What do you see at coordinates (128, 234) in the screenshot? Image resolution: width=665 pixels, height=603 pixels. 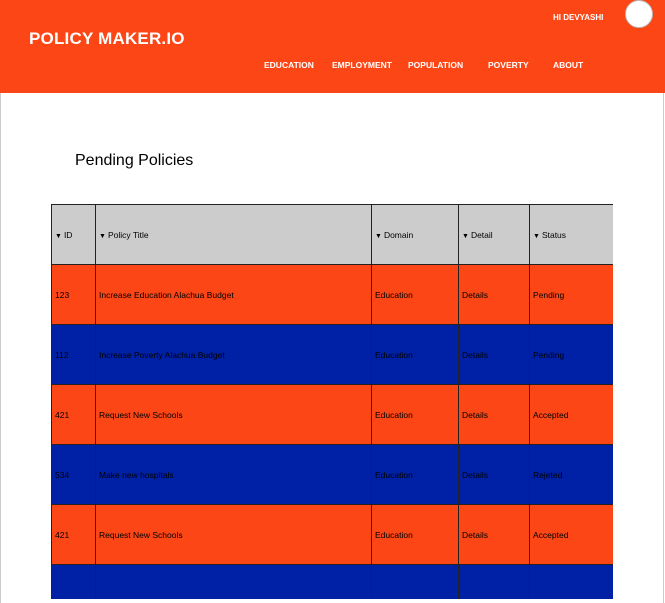 I see `column-header-label: Policy Title` at bounding box center [128, 234].